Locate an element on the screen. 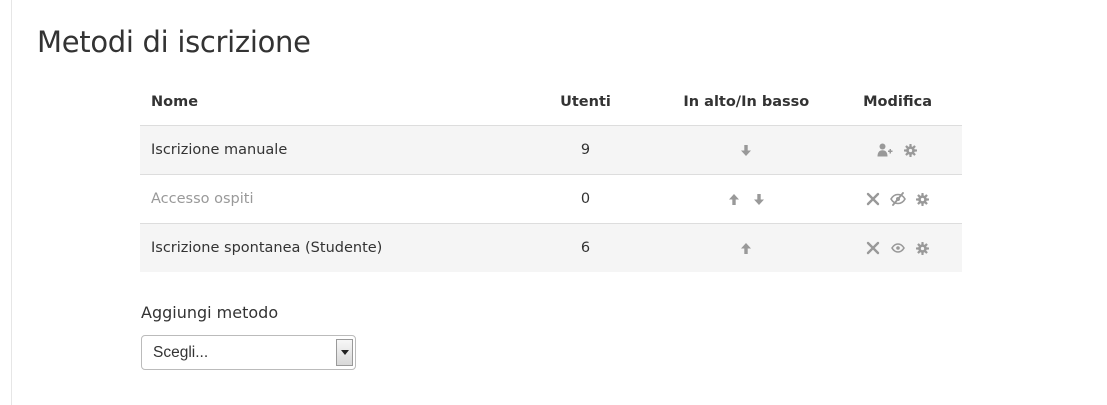  table-row: Iscrizione manuale 9 is located at coordinates (551, 150).